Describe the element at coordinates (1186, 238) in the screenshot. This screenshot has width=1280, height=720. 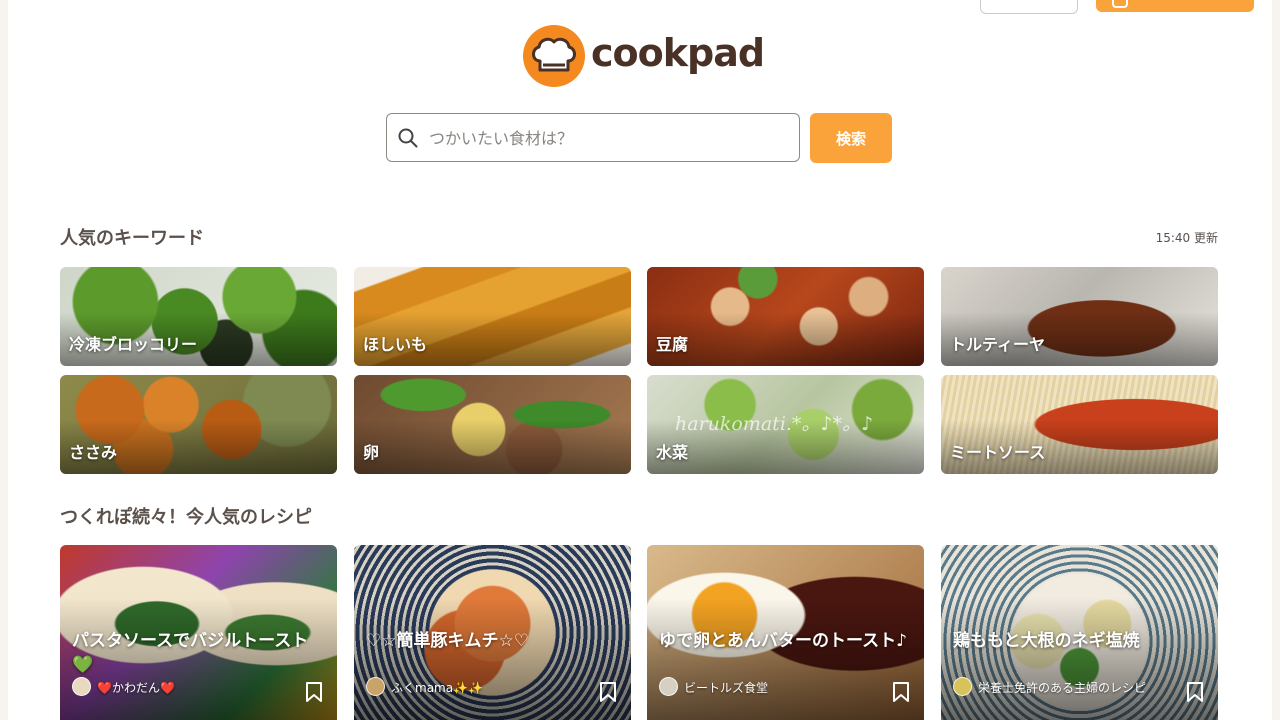
I see `update-time: 15:40 更新` at that location.